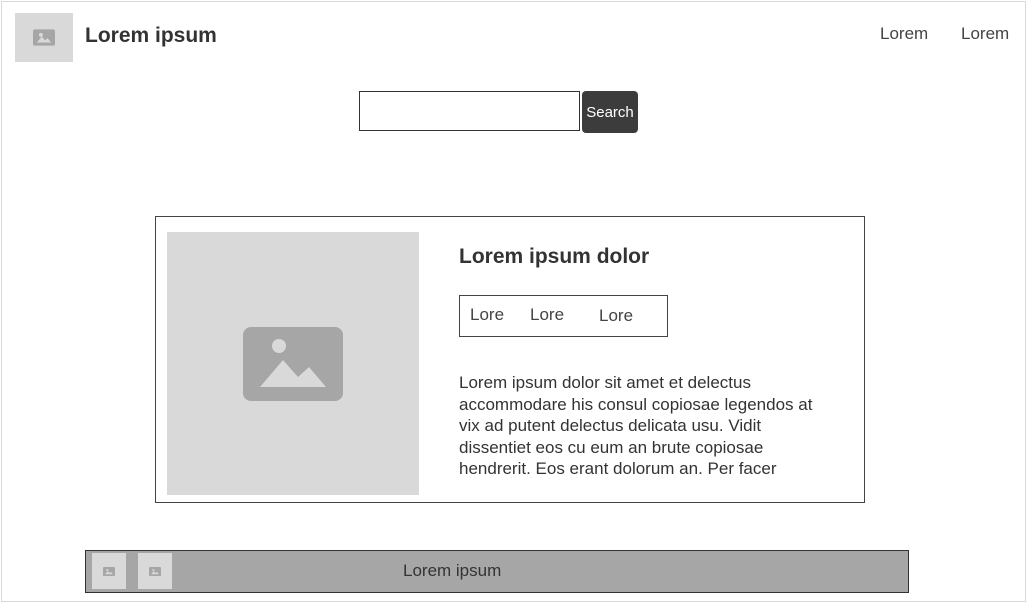 This screenshot has height=602, width=1027. Describe the element at coordinates (151, 35) in the screenshot. I see `site-title: Lorem ipsum` at that location.